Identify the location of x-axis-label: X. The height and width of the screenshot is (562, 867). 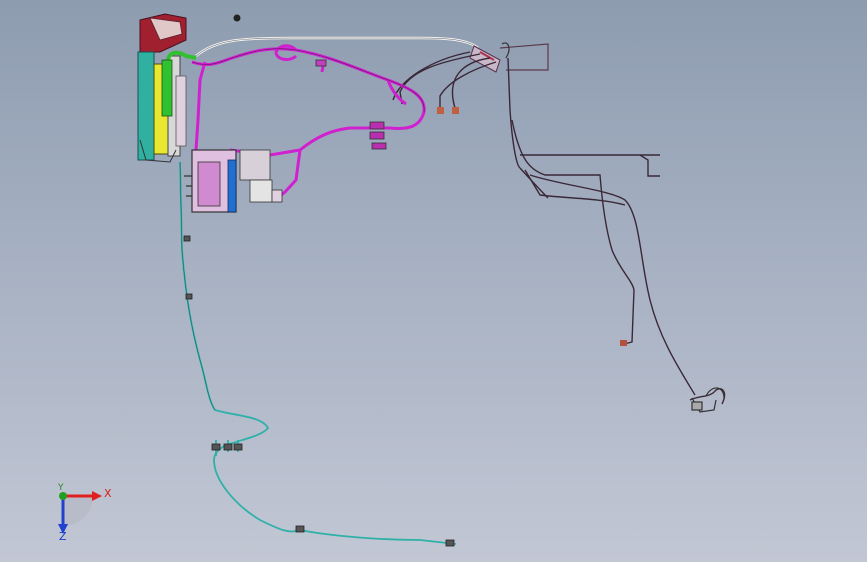
(108, 493).